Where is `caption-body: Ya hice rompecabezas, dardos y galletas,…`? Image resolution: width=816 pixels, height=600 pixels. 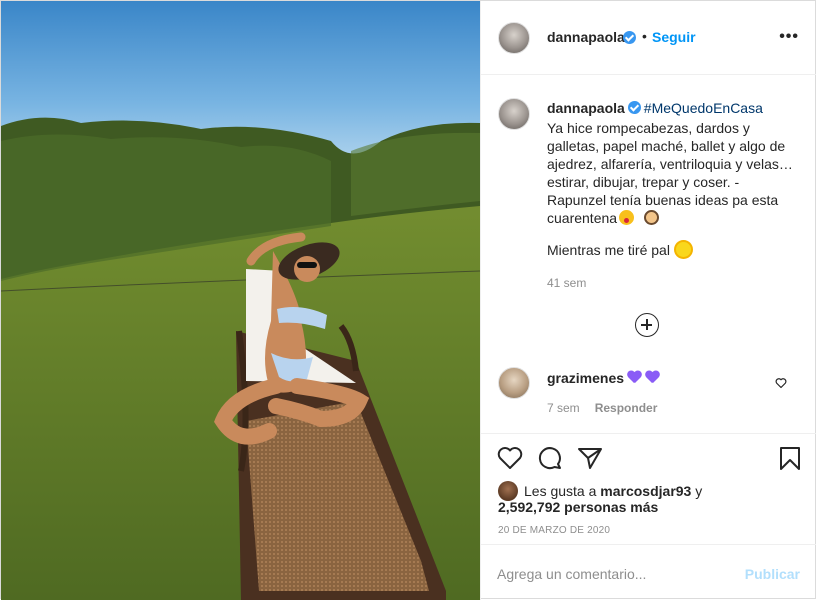
caption-body: Ya hice rompecabezas, dardos y galletas,… is located at coordinates (670, 173).